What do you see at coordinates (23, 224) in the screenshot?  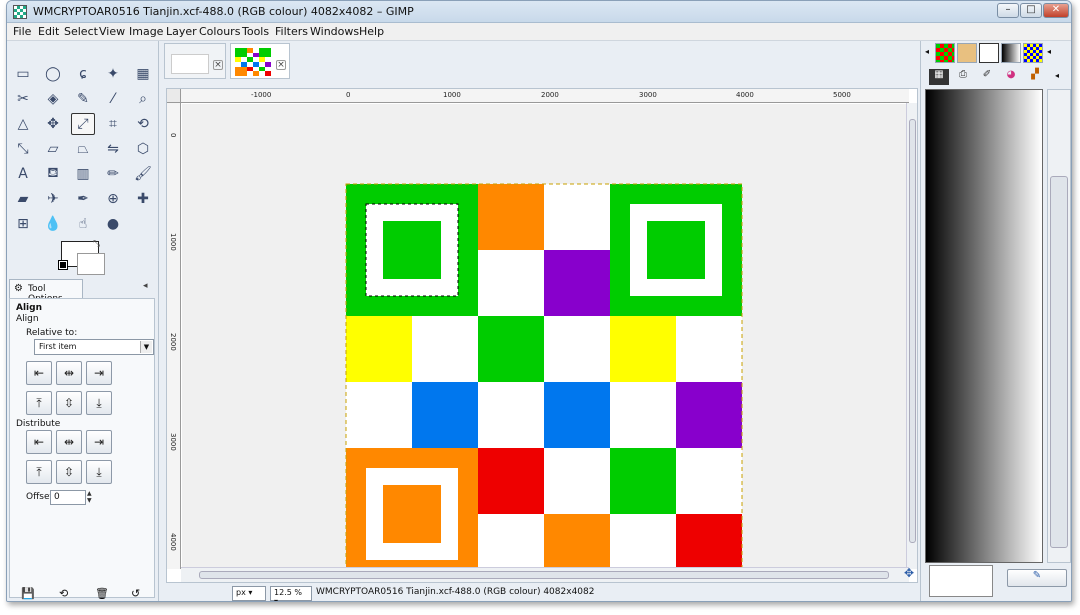 I see `perspective-clone-tool-icon: ⊞` at bounding box center [23, 224].